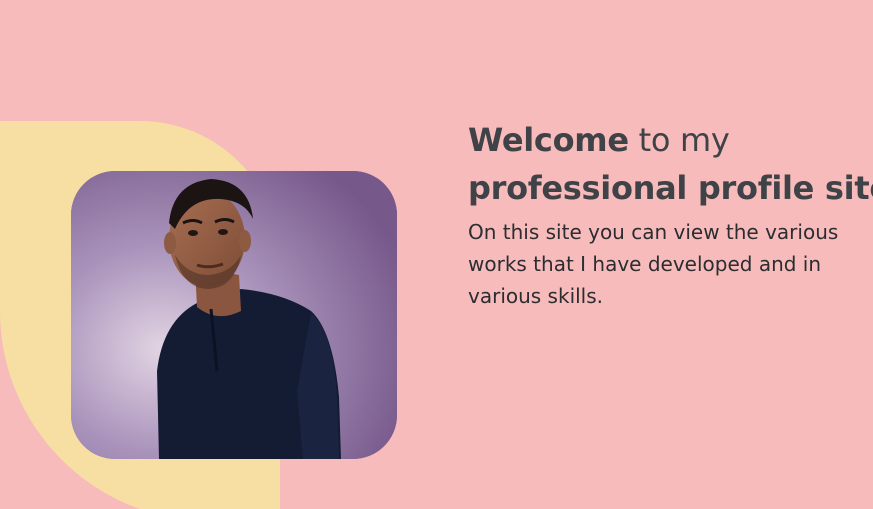 This screenshot has height=509, width=873. I want to click on headline-connector: to my, so click(679, 140).